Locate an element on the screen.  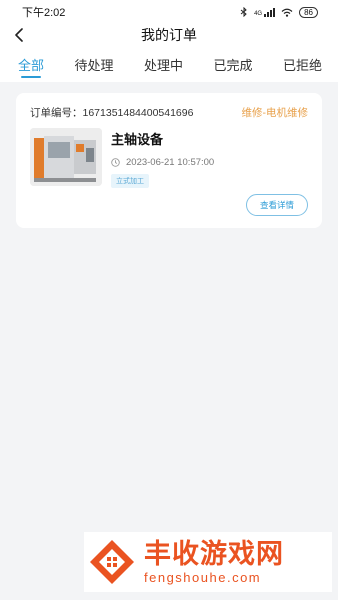
watermark: 丰收游戏网 fengshouhe.com is located at coordinates (208, 562).